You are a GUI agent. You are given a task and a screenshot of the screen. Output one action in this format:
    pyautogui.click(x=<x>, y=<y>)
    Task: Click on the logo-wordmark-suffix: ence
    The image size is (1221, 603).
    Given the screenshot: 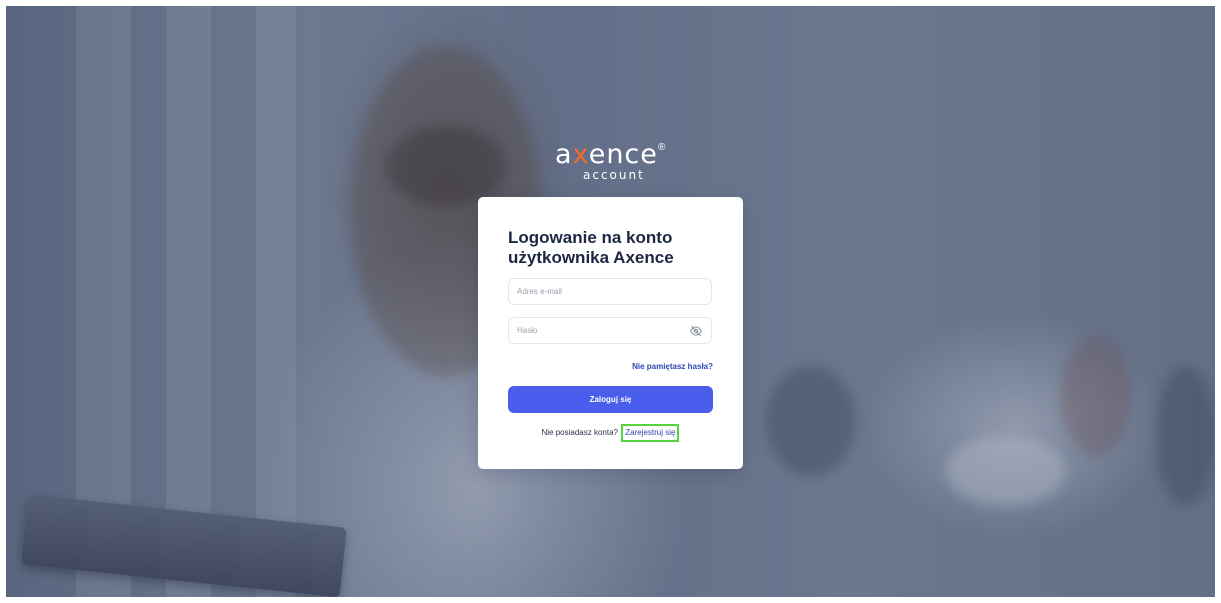 What is the action you would take?
    pyautogui.click(x=623, y=154)
    